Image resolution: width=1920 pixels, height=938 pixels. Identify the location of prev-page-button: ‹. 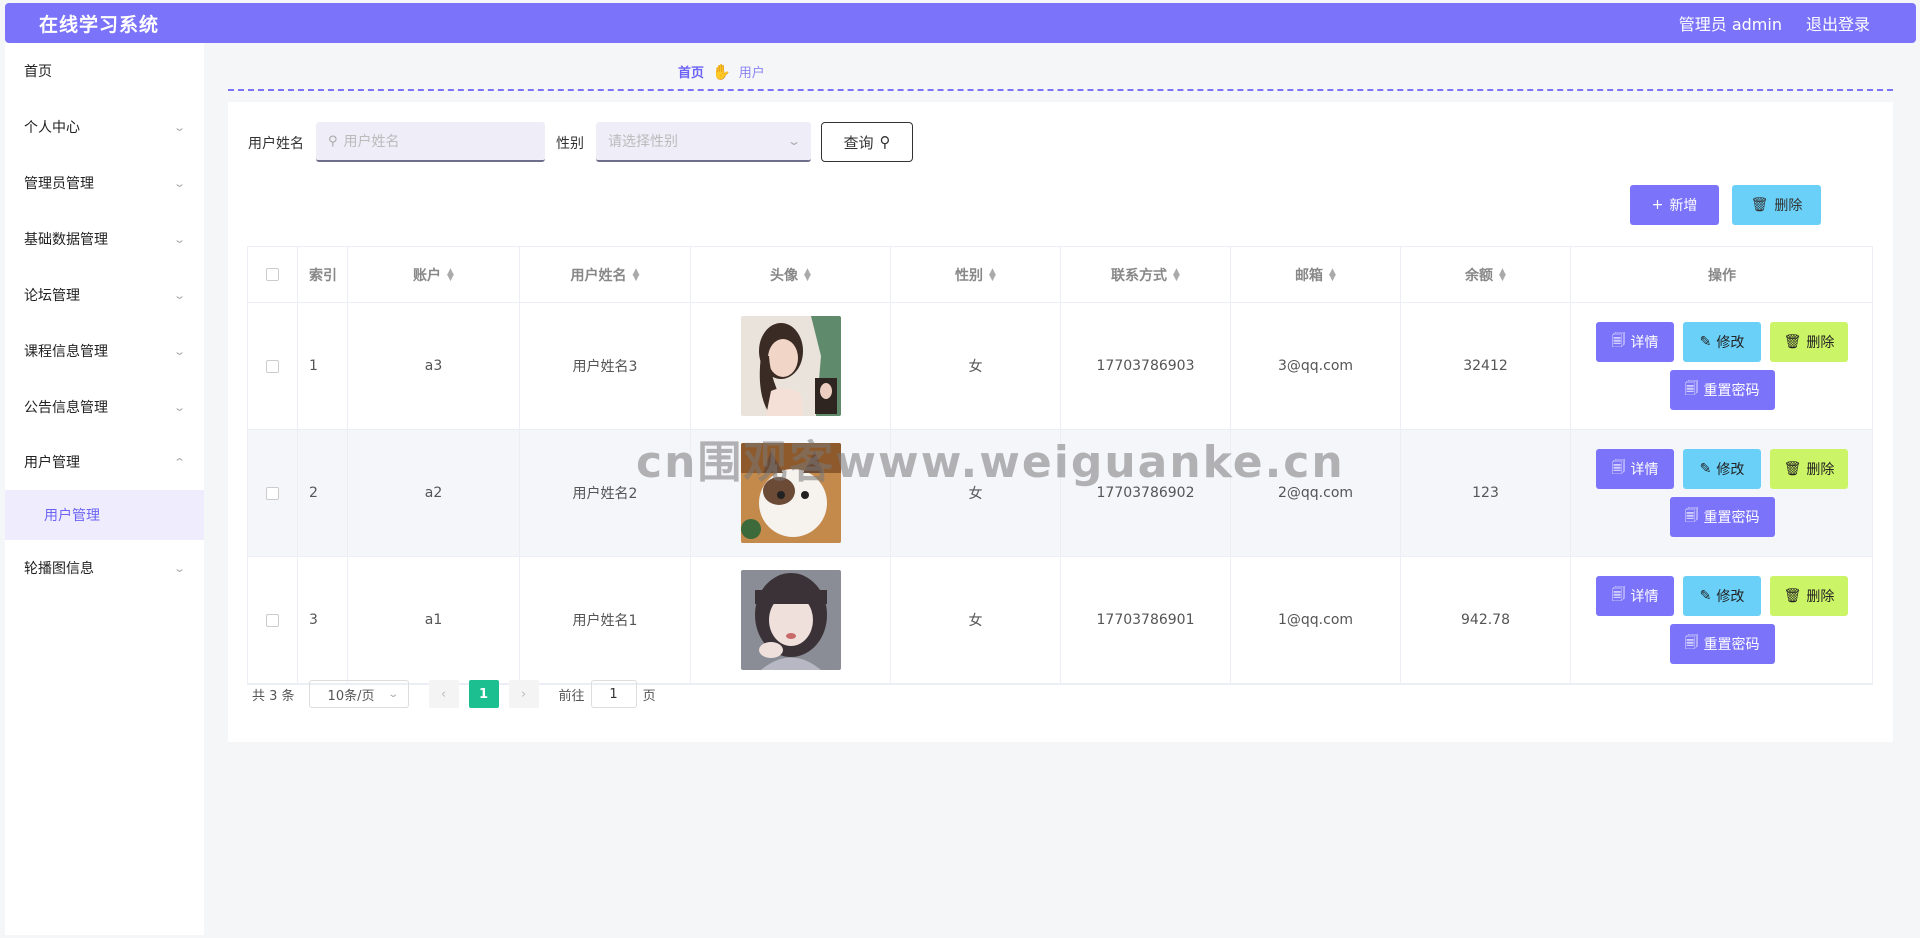
(443, 694).